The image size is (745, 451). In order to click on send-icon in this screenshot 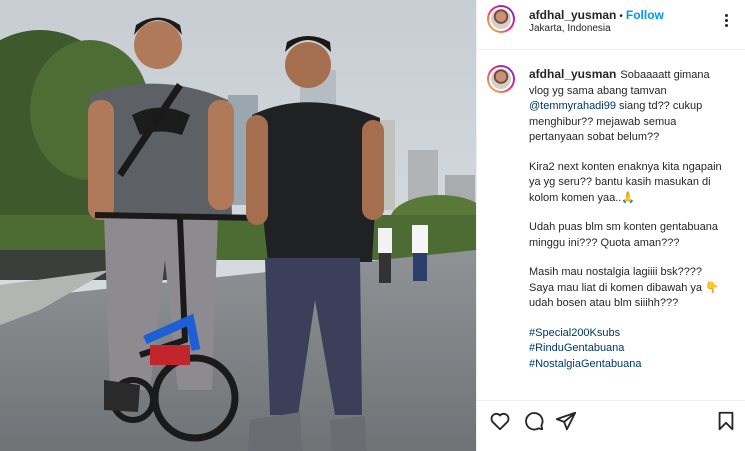, I will do `click(566, 421)`.